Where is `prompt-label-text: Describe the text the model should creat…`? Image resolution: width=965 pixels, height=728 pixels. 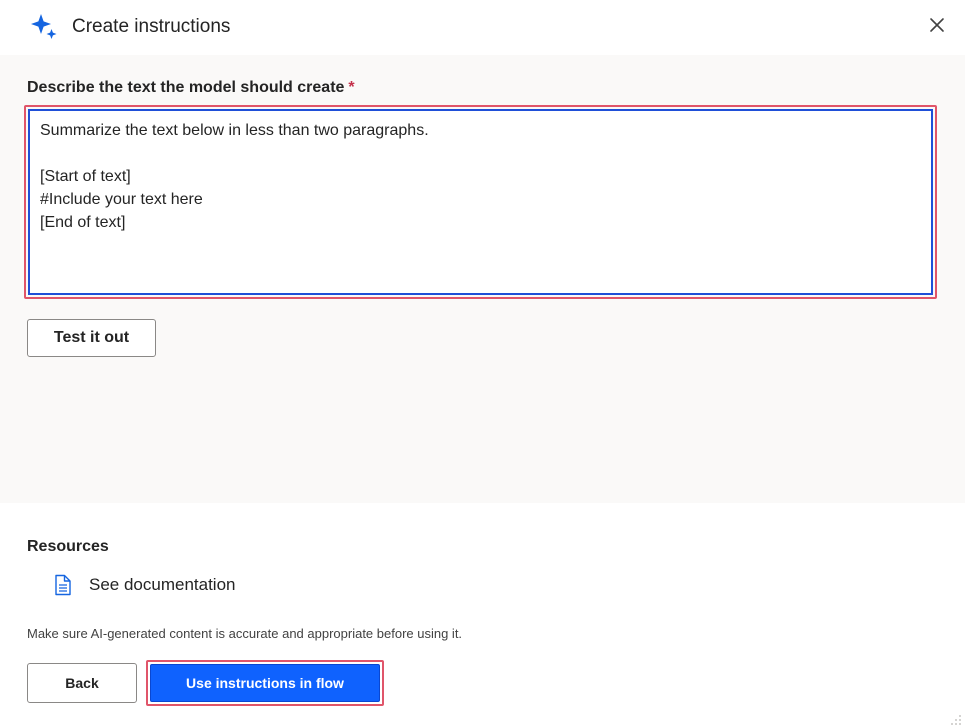 prompt-label-text: Describe the text the model should creat… is located at coordinates (186, 87).